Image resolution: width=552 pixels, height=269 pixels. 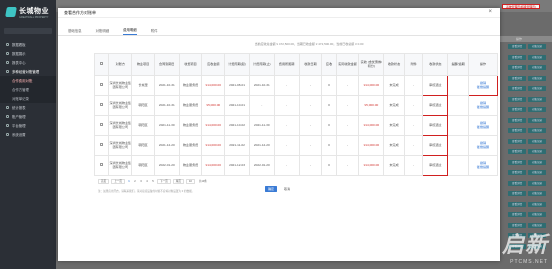 I want to click on column-header: 应收, so click(x=329, y=64).